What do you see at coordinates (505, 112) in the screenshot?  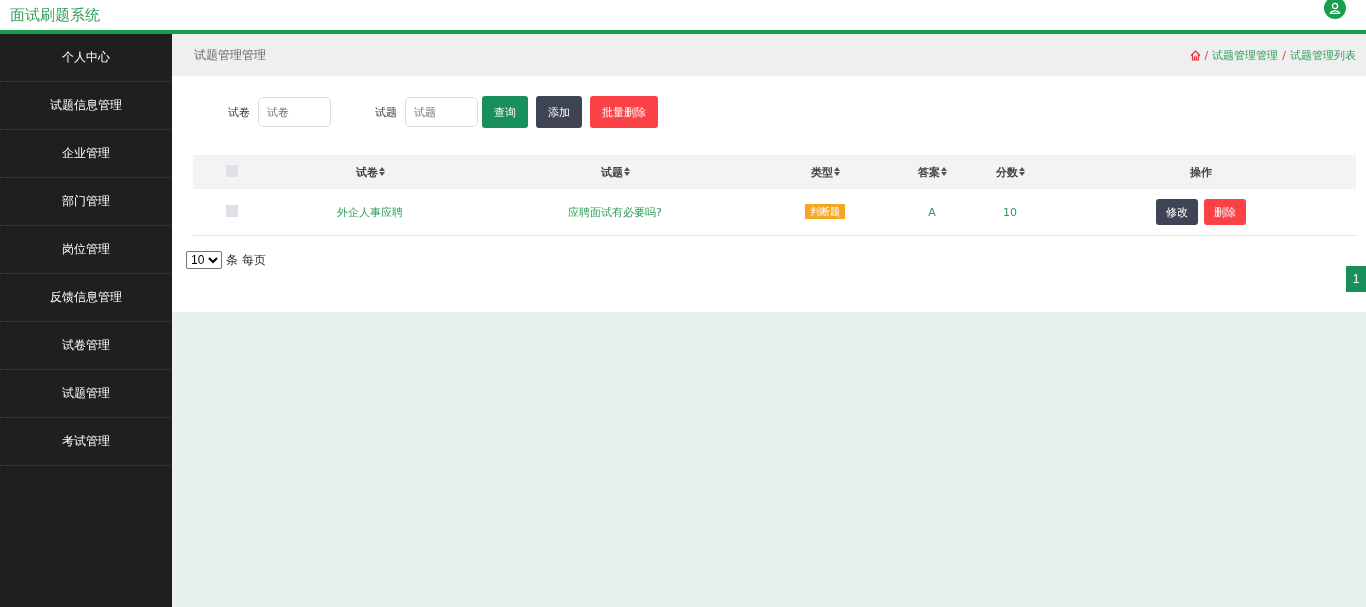 I see `search-button: 查询` at bounding box center [505, 112].